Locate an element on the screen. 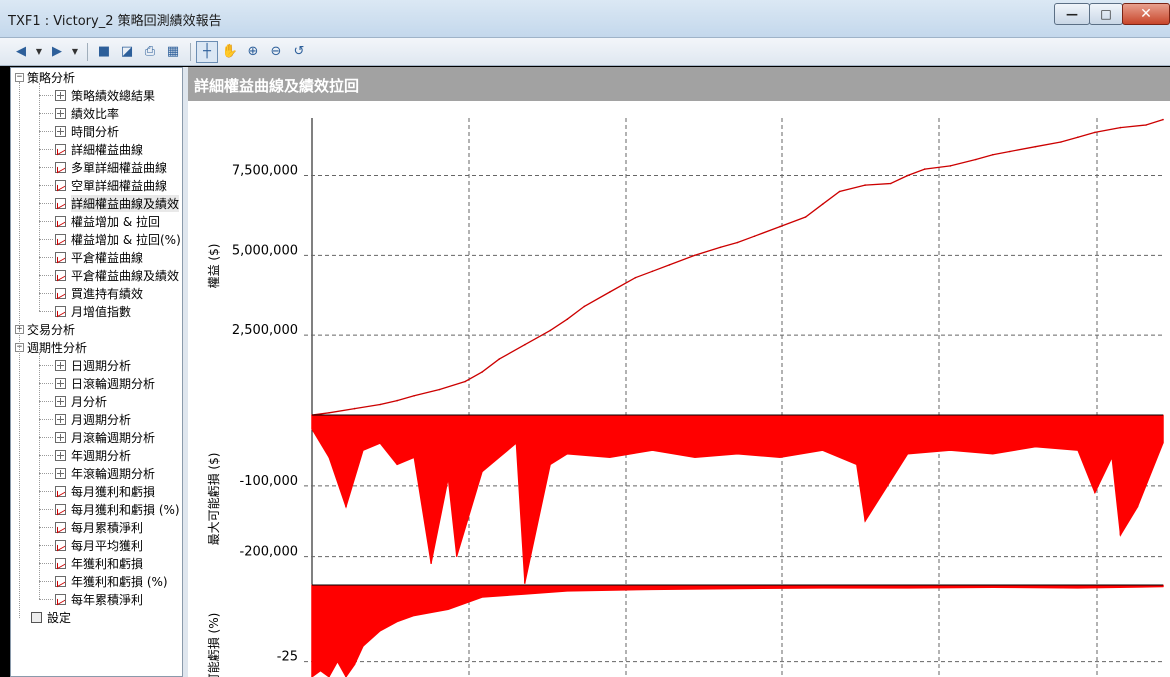 This screenshot has width=1170, height=677. tree-item: 日週期分析 is located at coordinates (93, 365).